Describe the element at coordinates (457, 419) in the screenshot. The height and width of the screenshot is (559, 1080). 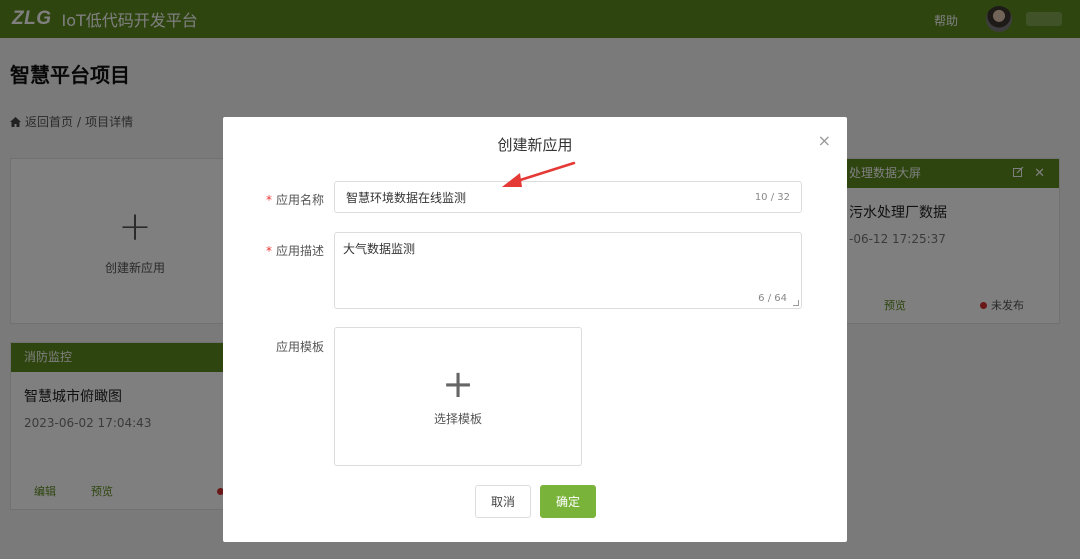
I see `select-template-label: 选择模板` at that location.